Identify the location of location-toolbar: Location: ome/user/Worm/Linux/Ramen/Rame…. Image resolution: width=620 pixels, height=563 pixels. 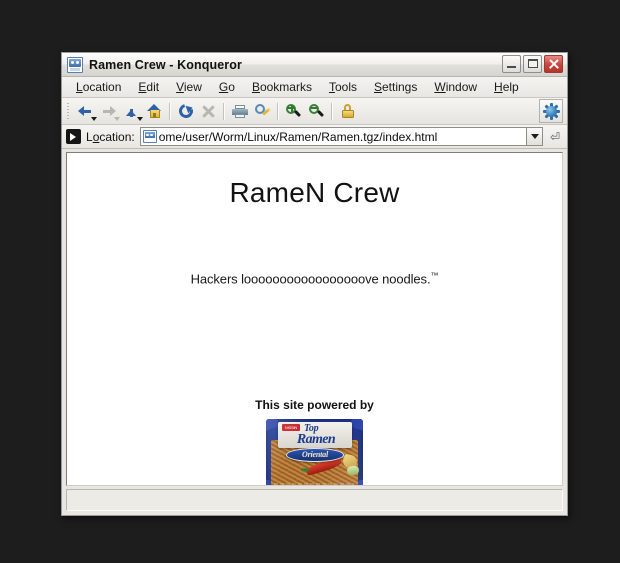
(314, 137).